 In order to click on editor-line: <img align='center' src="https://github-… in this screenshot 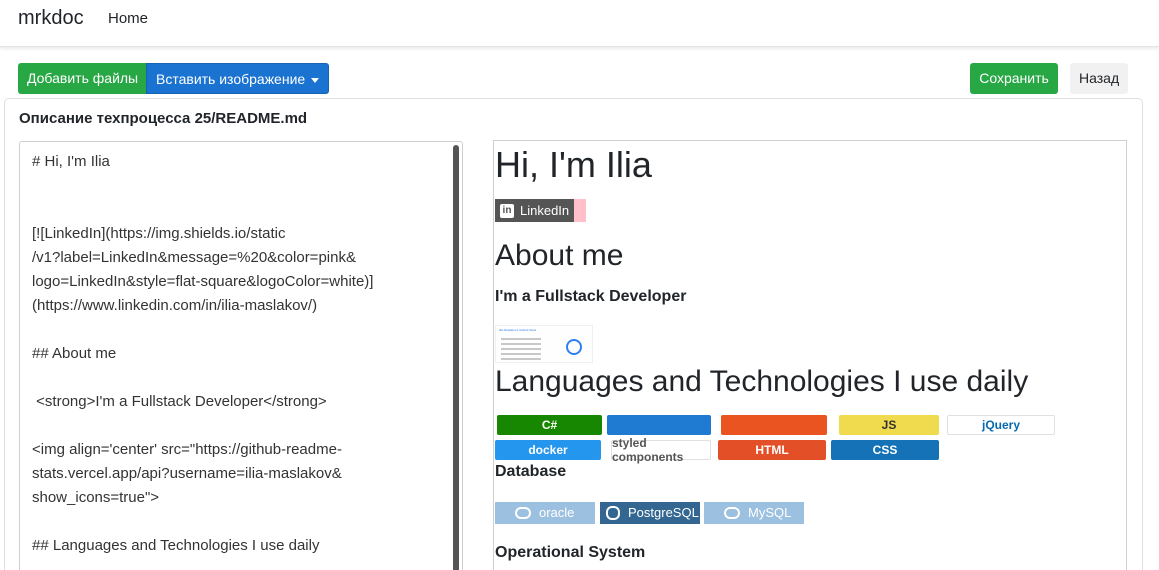, I will do `click(187, 449)`.